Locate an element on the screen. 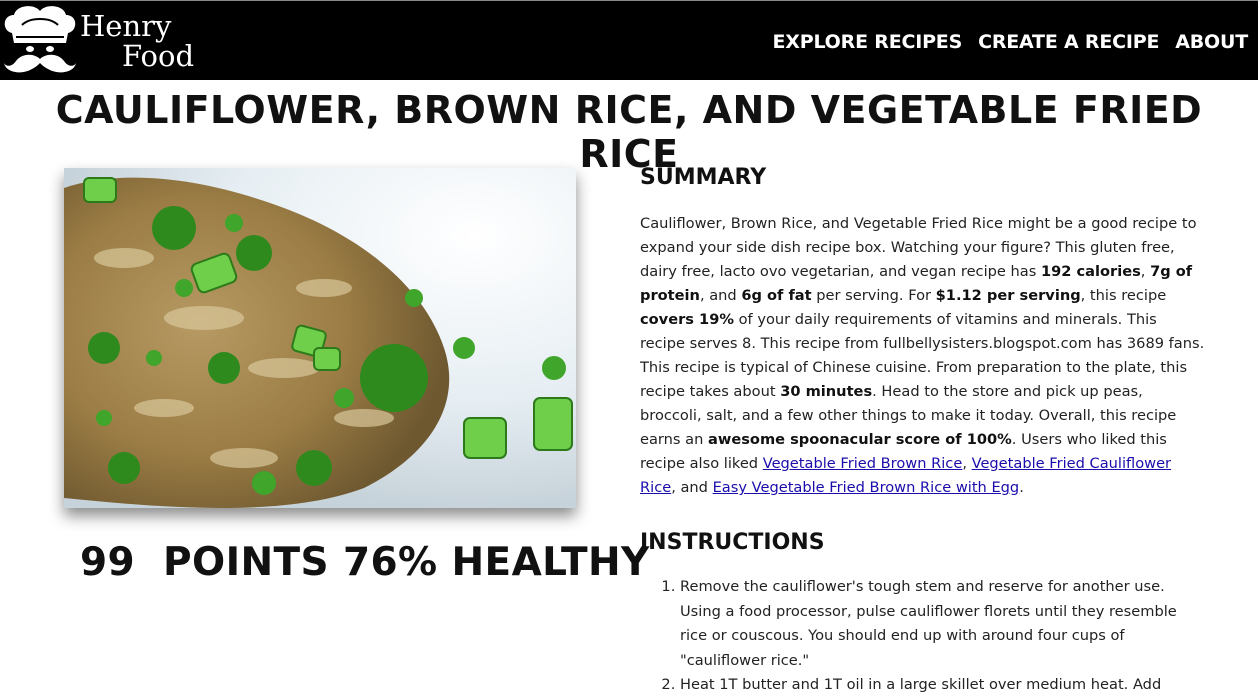  price-value: $1.12 per serving is located at coordinates (1008, 295).